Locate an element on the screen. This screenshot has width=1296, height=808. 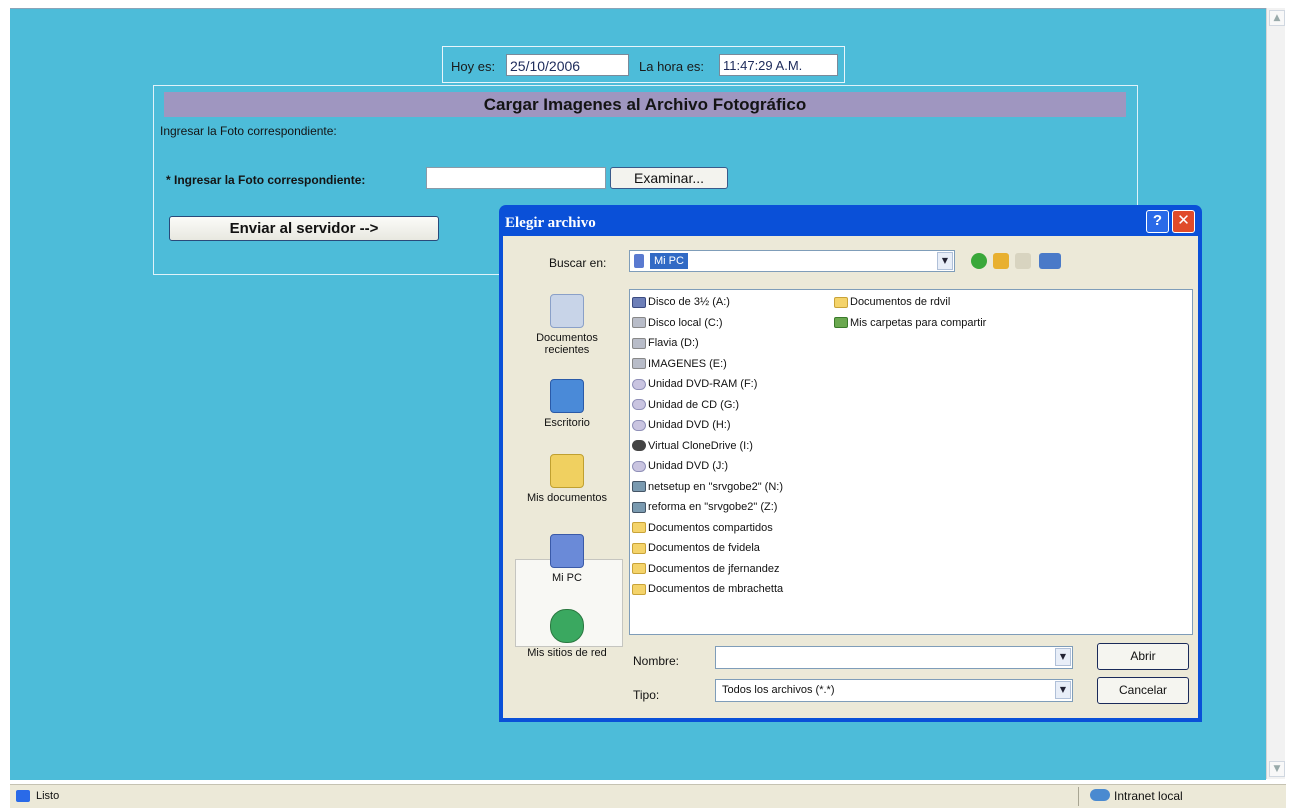
file-list-item: Disco de 3½ (A:) is located at coordinates (681, 302).